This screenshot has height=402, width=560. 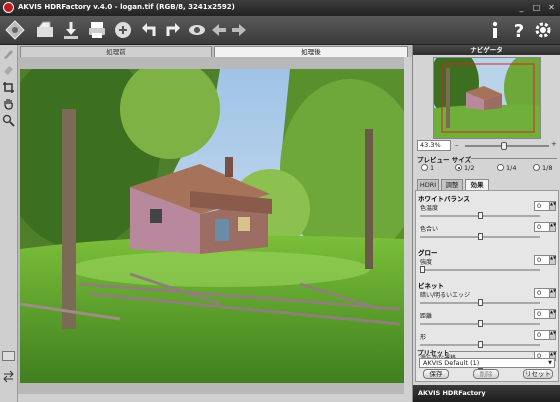 What do you see at coordinates (486, 50) in the screenshot?
I see `navigator-header: ナビゲータ` at bounding box center [486, 50].